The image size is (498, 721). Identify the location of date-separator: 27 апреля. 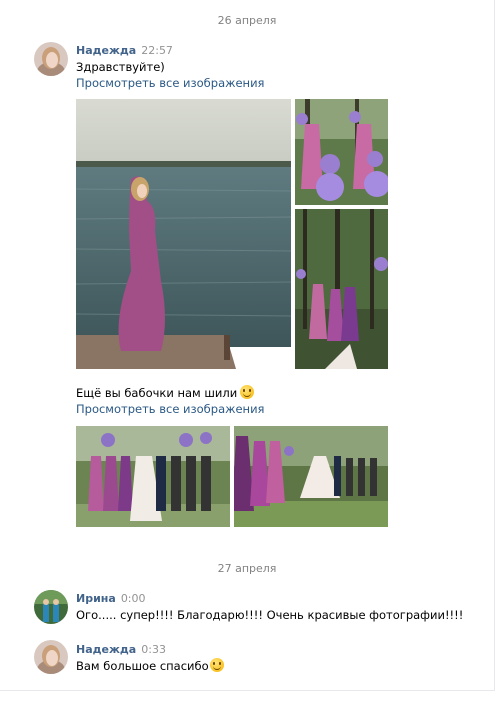
(247, 568).